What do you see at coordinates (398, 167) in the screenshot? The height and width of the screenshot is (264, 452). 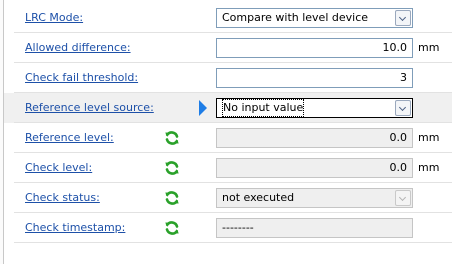 I see `check-level-value: 0.0` at bounding box center [398, 167].